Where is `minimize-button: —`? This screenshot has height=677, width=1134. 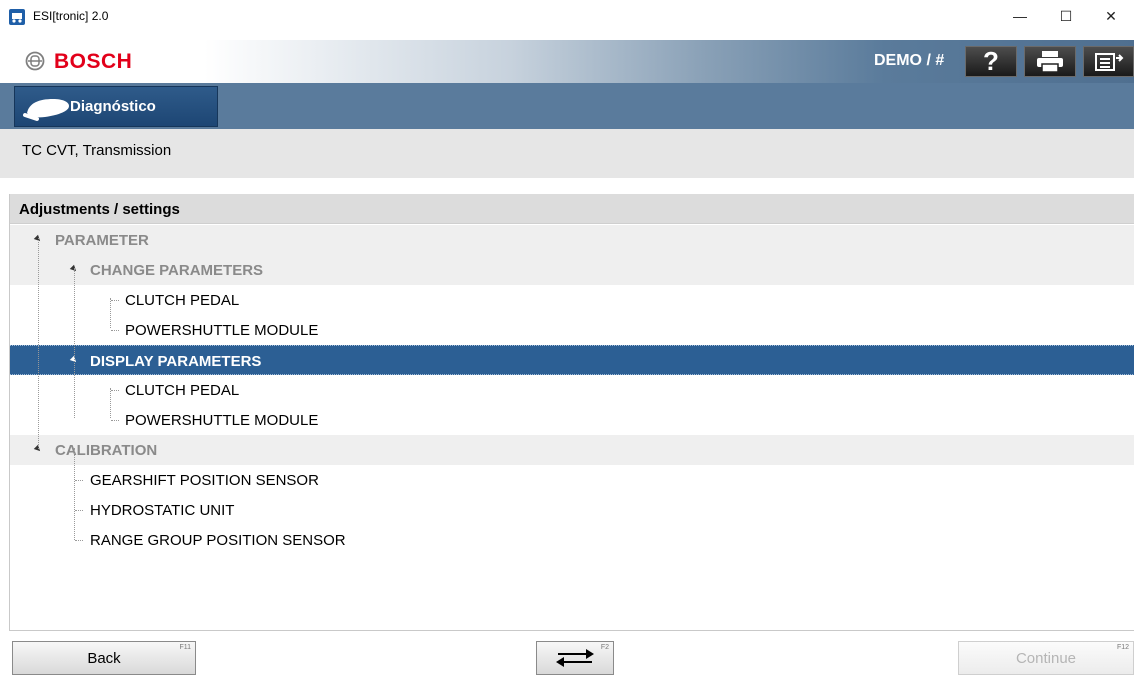 minimize-button: — is located at coordinates (1020, 16).